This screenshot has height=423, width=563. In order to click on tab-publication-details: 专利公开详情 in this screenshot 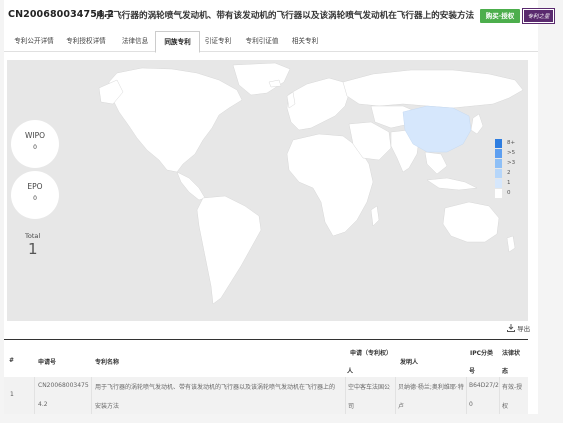, I will do `click(34, 41)`.